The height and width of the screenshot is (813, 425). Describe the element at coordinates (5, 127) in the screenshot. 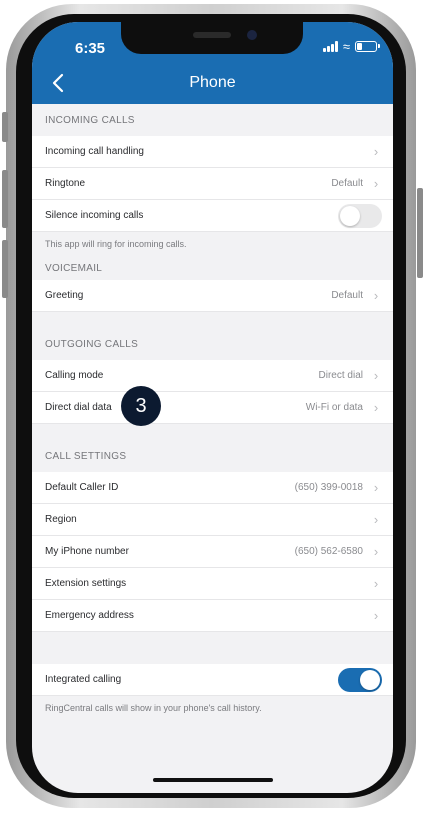

I see `mute-switch` at that location.